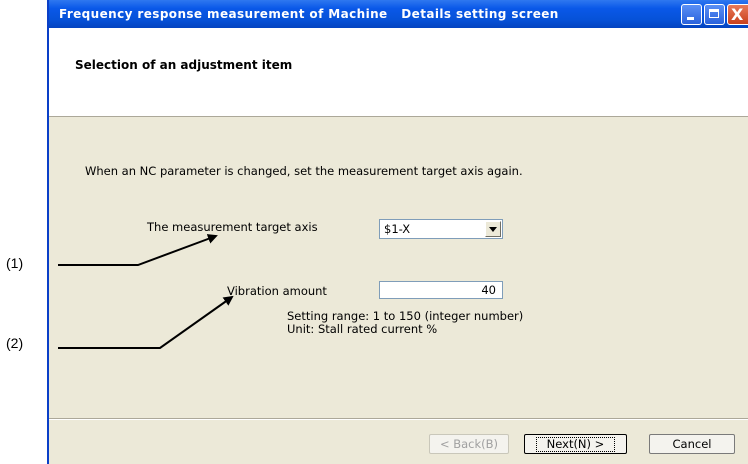  What do you see at coordinates (146, 291) in the screenshot?
I see `callout-arrows` at bounding box center [146, 291].